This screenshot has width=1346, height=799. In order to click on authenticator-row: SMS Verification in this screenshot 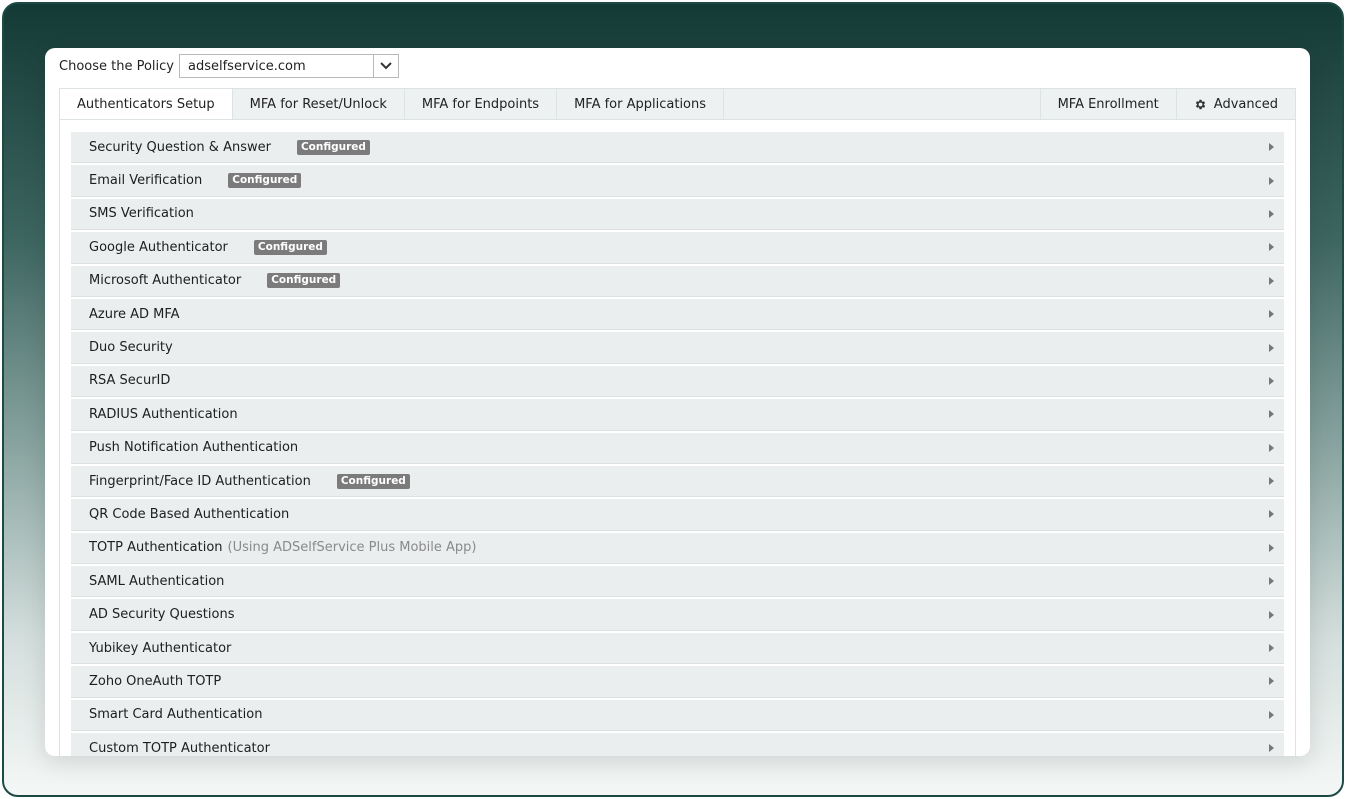, I will do `click(677, 214)`.